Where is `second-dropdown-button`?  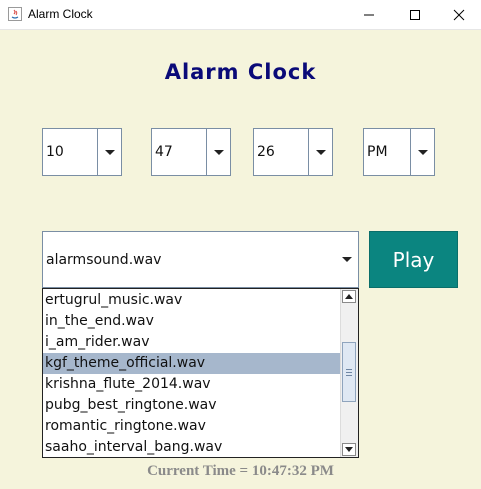
second-dropdown-button is located at coordinates (320, 152).